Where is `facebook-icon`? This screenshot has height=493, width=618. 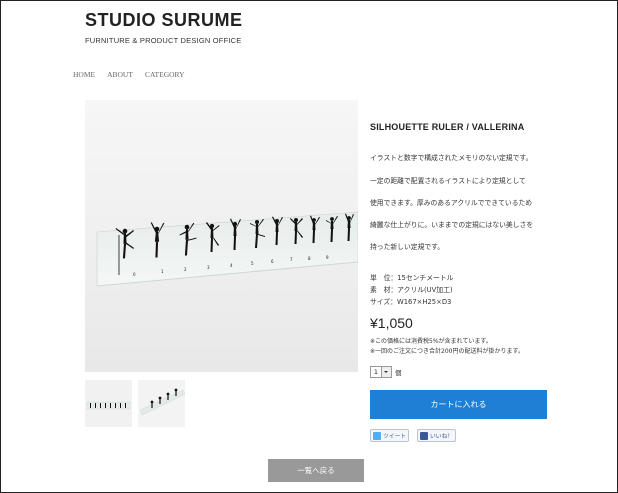
facebook-icon is located at coordinates (424, 435).